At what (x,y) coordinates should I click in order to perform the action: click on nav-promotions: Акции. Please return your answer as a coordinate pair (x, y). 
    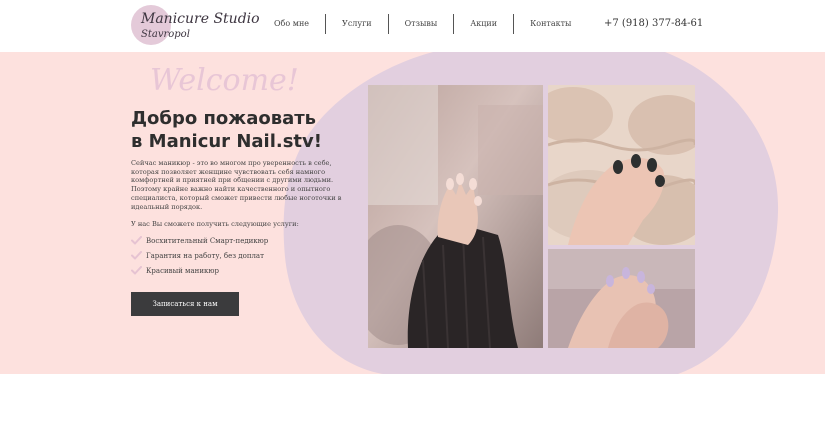
    Looking at the image, I should click on (483, 24).